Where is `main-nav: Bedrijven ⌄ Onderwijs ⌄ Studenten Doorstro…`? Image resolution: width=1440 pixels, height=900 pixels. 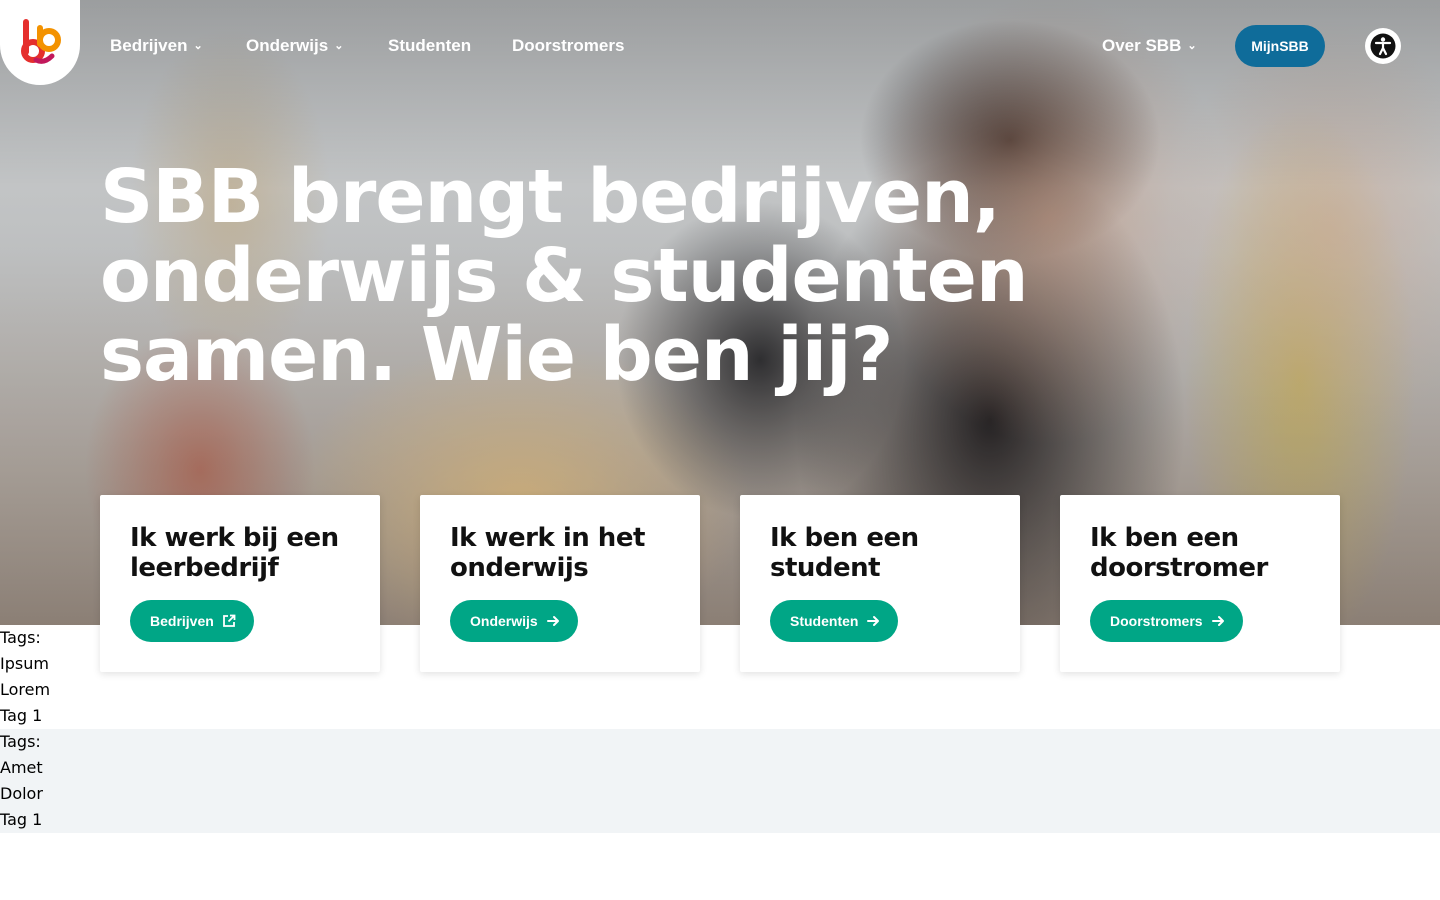
main-nav: Bedrijven ⌄ Onderwijs ⌄ Studenten Doorstro… is located at coordinates (720, 46).